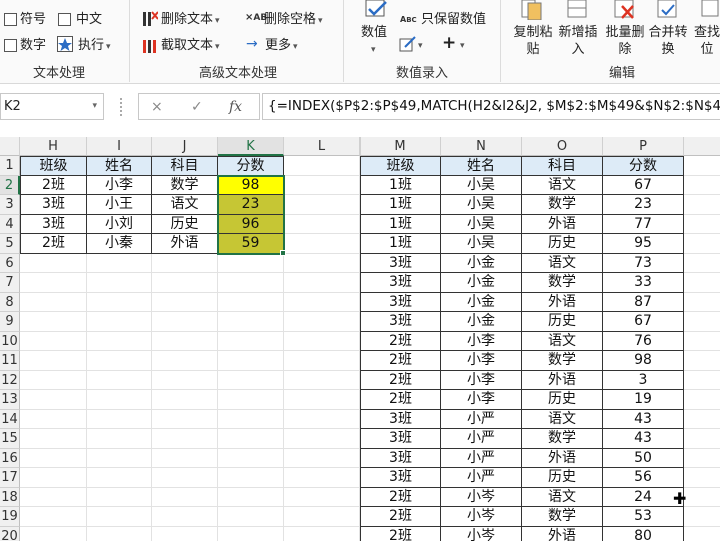 The width and height of the screenshot is (720, 541). Describe the element at coordinates (185, 224) in the screenshot. I see `lookup-cell: 历史` at that location.